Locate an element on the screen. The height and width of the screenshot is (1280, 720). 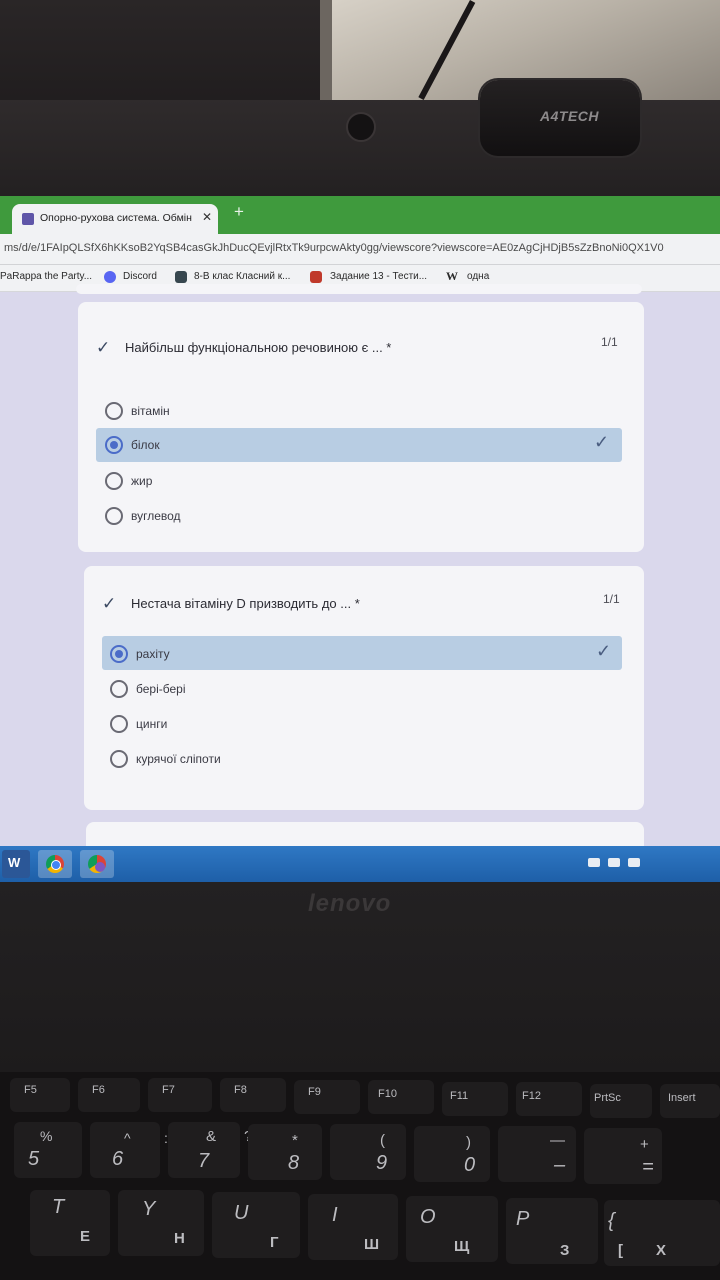
key-7: & ? 7 is located at coordinates (210, 1150).